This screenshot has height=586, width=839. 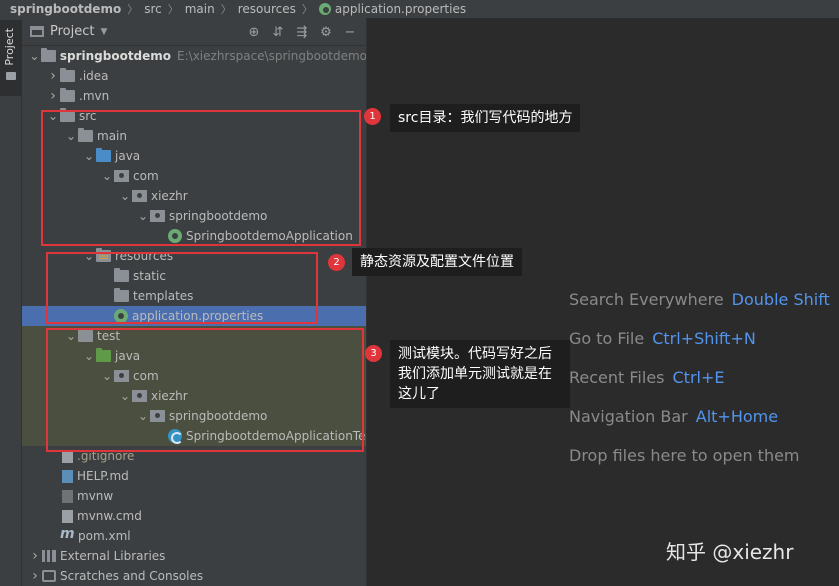 What do you see at coordinates (684, 455) in the screenshot?
I see `hint-text: Drop files here to open them` at bounding box center [684, 455].